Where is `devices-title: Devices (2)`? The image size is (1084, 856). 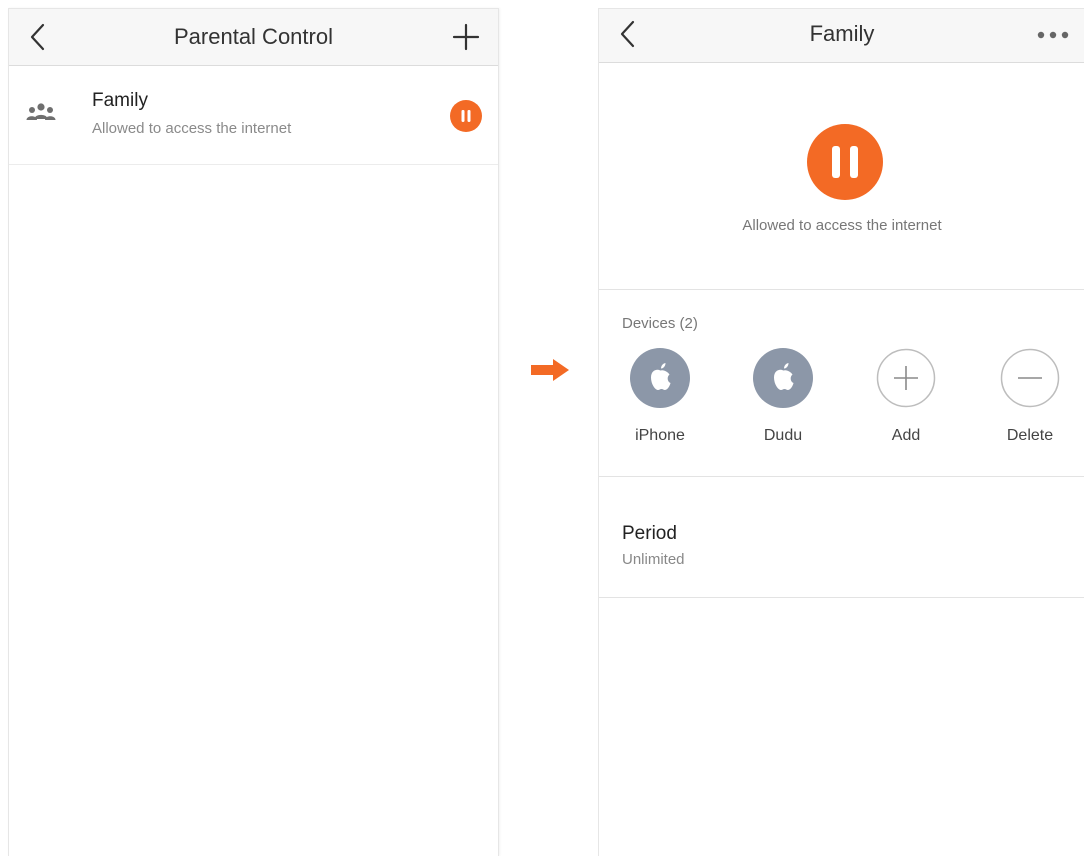 devices-title: Devices (2) is located at coordinates (660, 323).